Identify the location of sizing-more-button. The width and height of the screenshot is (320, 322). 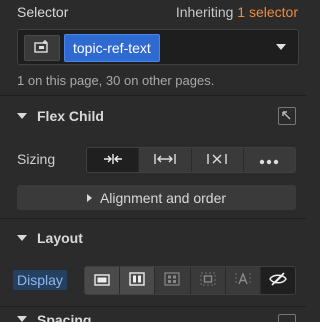
(269, 160).